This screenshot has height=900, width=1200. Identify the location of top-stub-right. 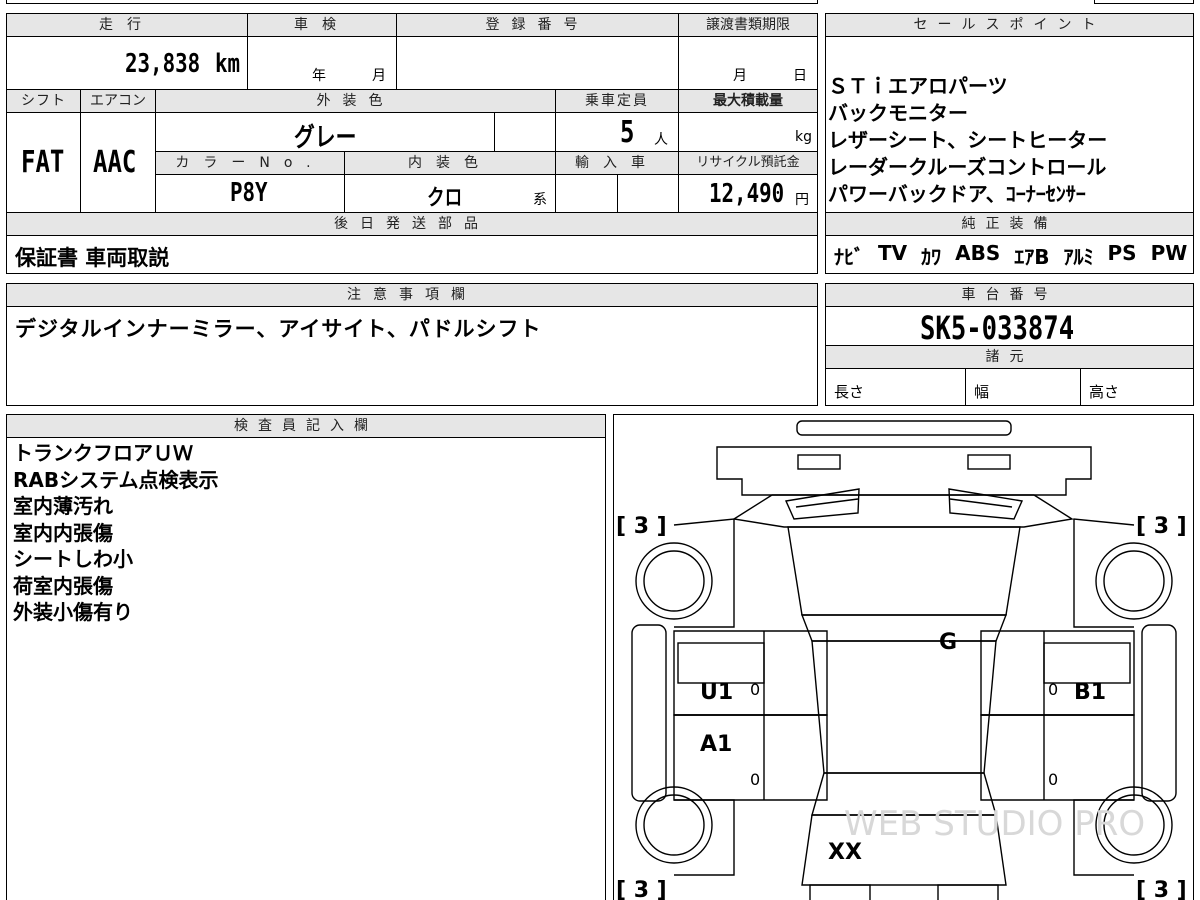
(1144, 2).